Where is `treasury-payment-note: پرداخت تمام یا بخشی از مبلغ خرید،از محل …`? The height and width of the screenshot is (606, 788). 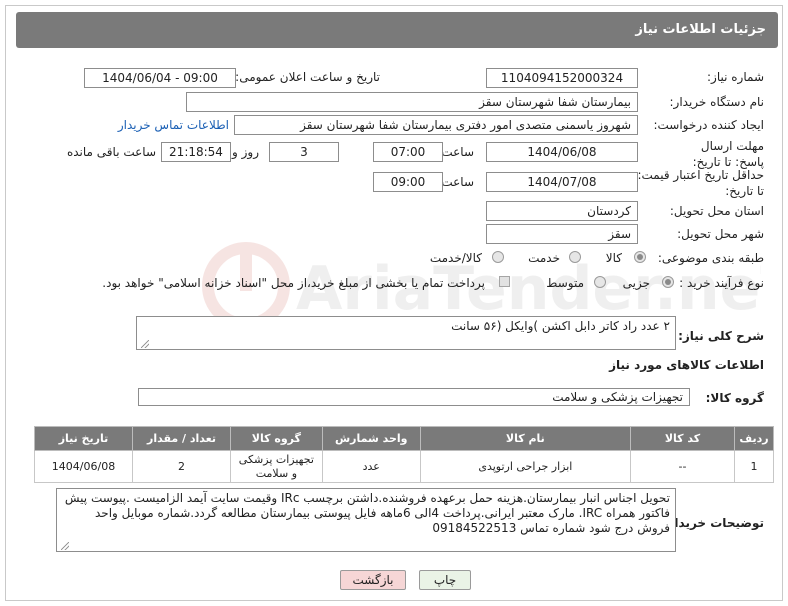
treasury-payment-note: پرداخت تمام یا بخشی از مبلغ خرید،از محل … is located at coordinates (293, 283).